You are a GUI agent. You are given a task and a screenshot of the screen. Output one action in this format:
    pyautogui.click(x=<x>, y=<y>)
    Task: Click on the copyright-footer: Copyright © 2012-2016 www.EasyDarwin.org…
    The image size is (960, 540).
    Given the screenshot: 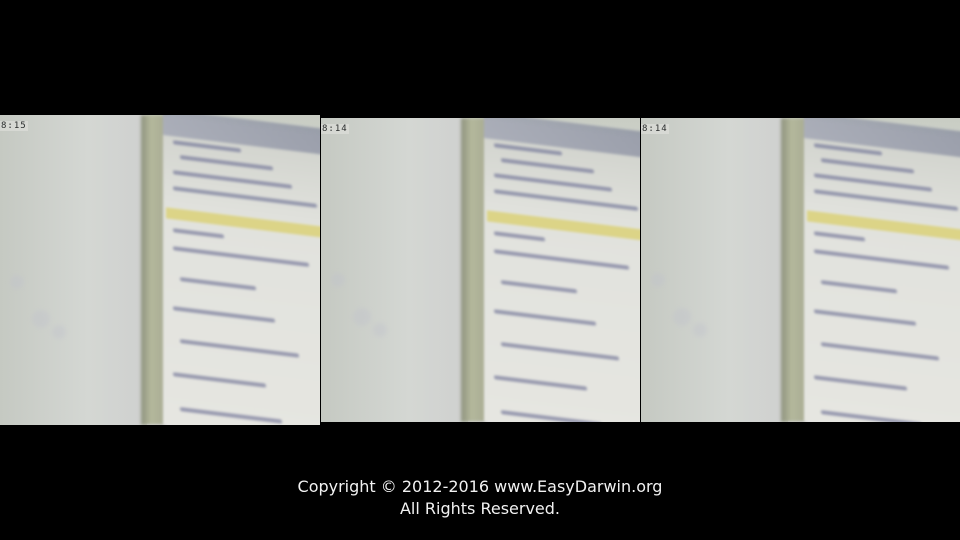 What is the action you would take?
    pyautogui.click(x=480, y=498)
    